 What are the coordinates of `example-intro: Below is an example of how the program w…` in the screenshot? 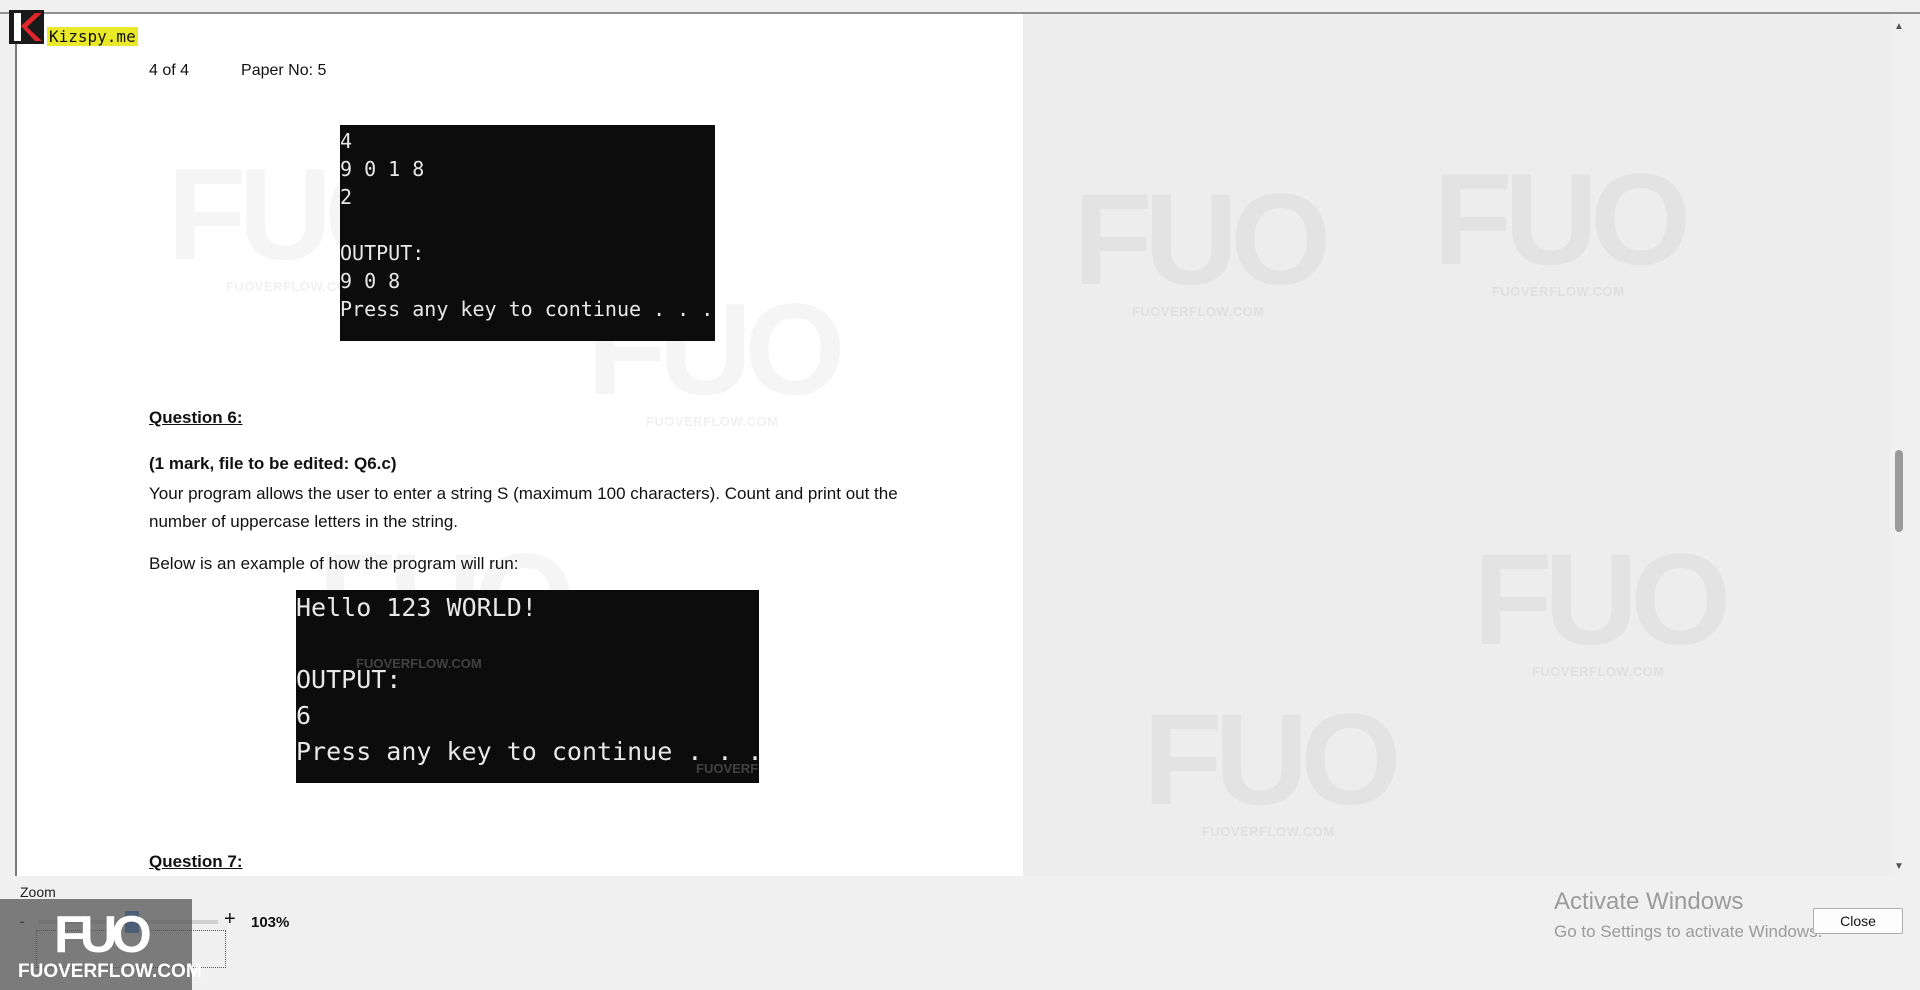 It's located at (334, 563).